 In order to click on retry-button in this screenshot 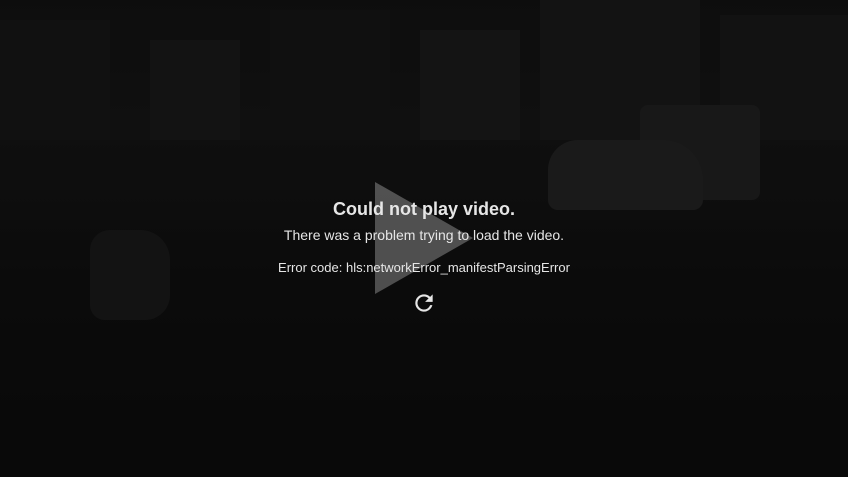, I will do `click(424, 303)`.